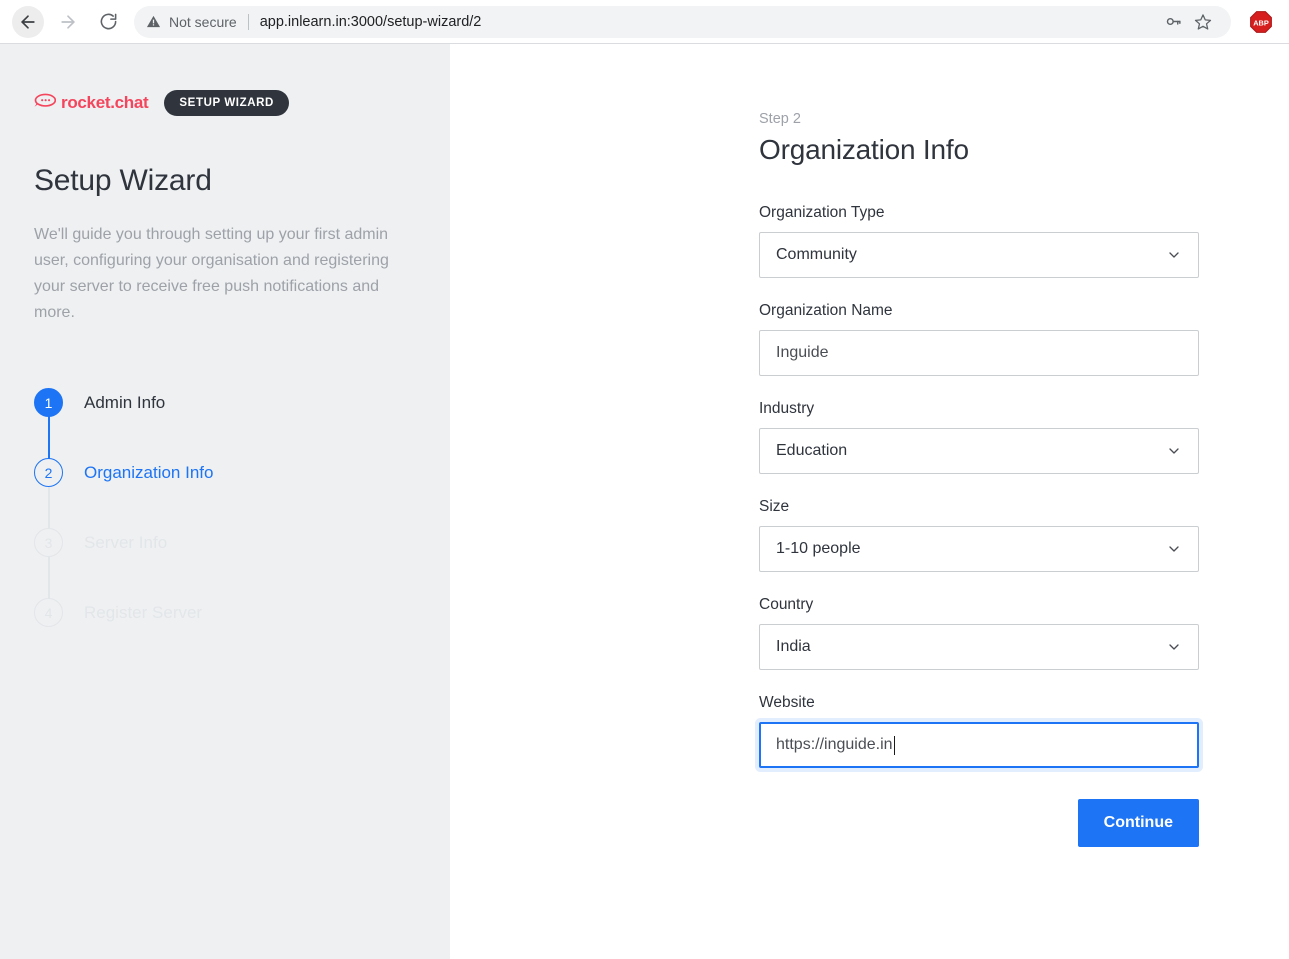 The image size is (1289, 959). Describe the element at coordinates (1173, 22) in the screenshot. I see `key-icon` at that location.